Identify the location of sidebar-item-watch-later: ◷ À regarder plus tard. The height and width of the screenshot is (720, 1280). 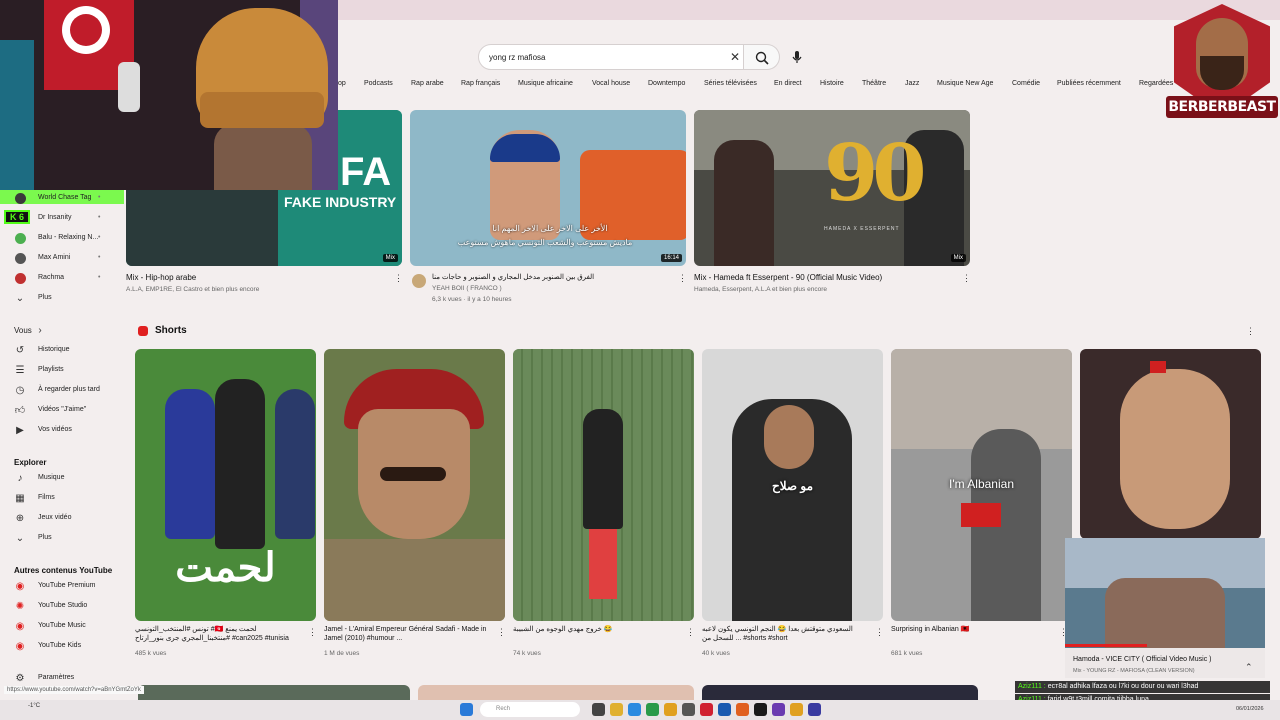
(62, 391).